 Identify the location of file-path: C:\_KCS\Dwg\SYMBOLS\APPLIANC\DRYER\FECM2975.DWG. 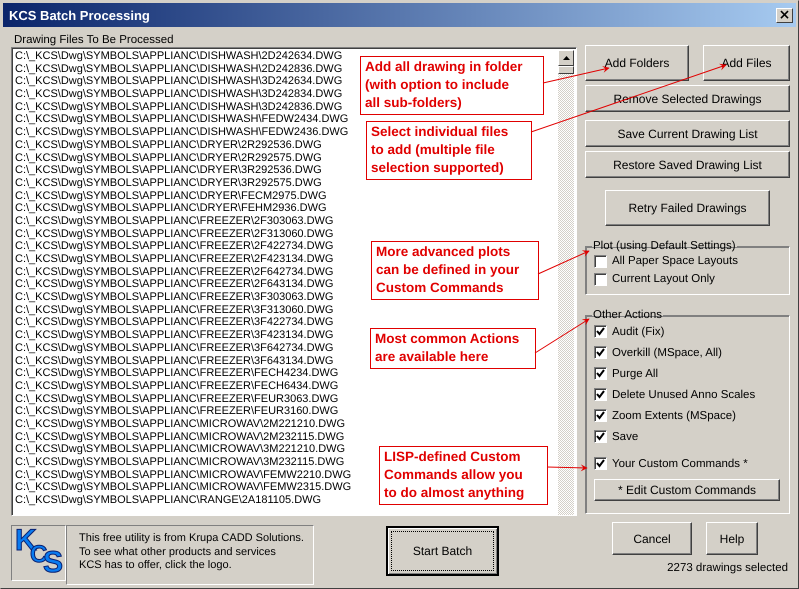
(171, 196).